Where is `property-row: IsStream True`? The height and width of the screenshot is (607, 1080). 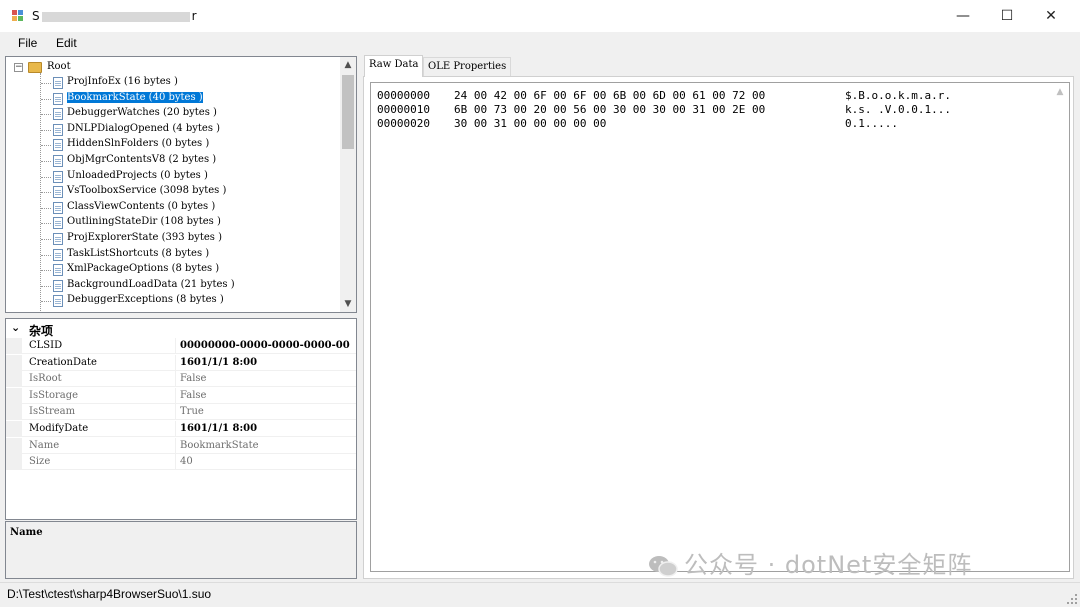 property-row: IsStream True is located at coordinates (181, 412).